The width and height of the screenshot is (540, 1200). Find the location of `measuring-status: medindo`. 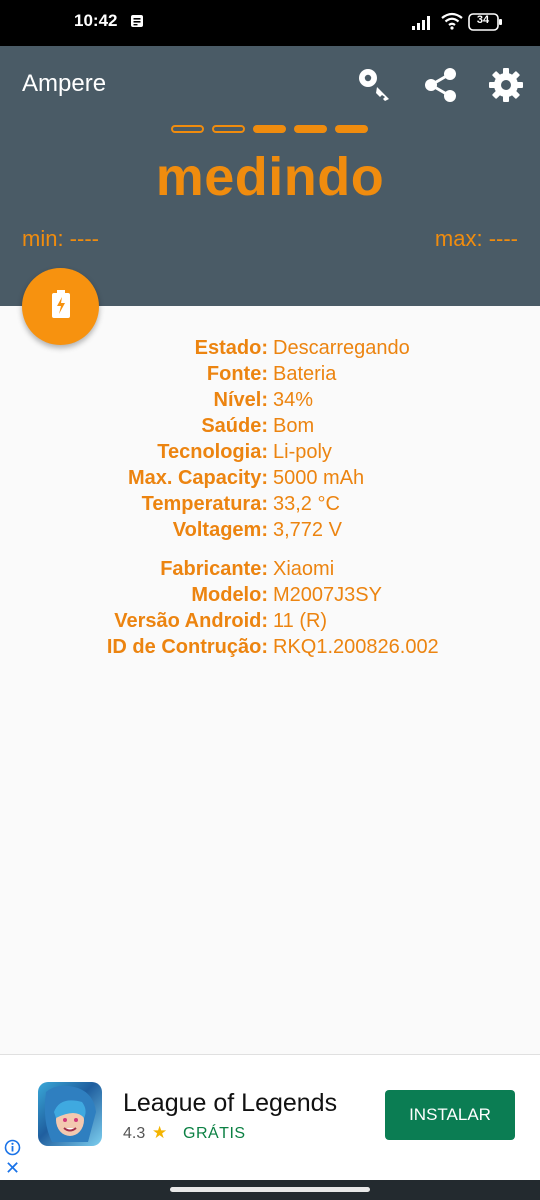

measuring-status: medindo is located at coordinates (270, 177).